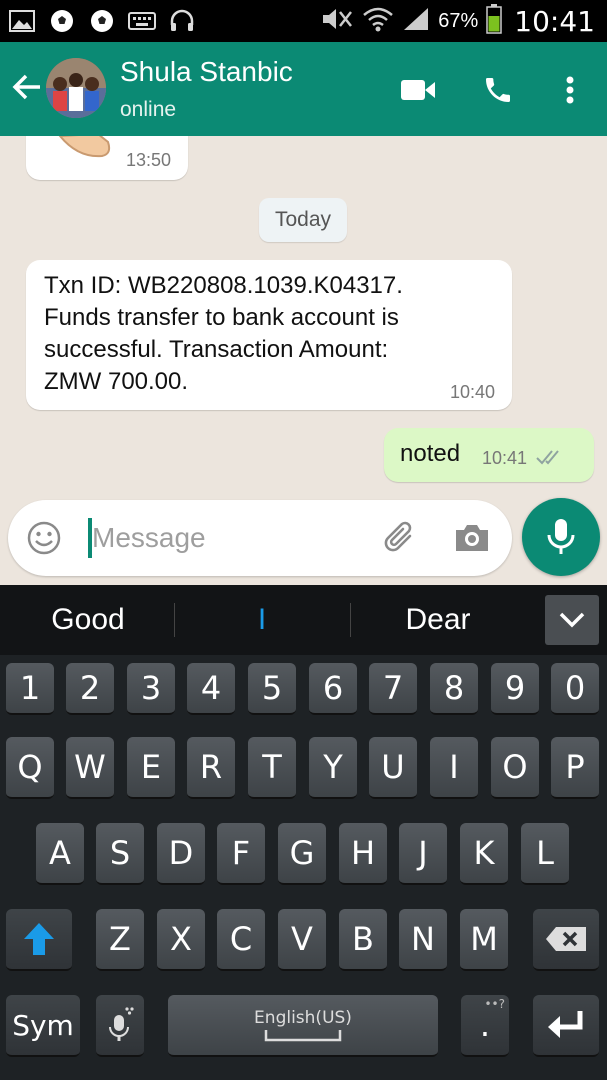  Describe the element at coordinates (149, 538) in the screenshot. I see `message-input: Message` at that location.